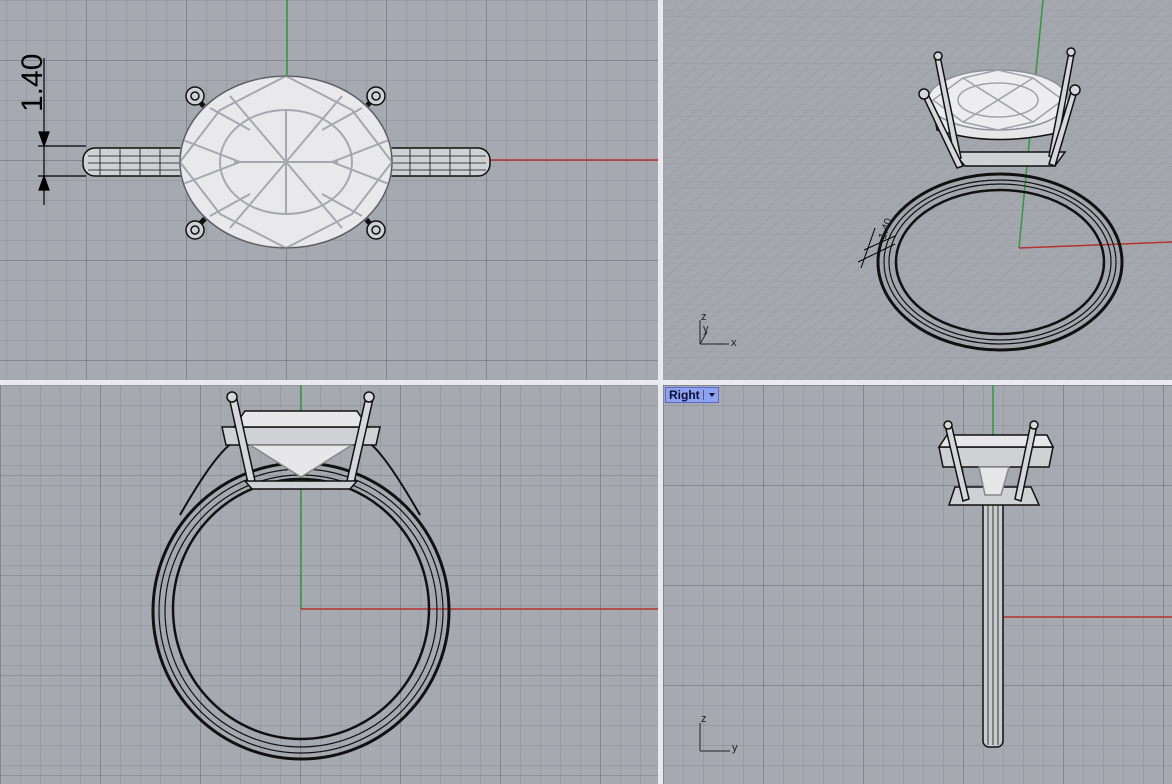 The image size is (1172, 784). Describe the element at coordinates (32, 83) in the screenshot. I see `thickness-dimension-label: 1.40` at that location.